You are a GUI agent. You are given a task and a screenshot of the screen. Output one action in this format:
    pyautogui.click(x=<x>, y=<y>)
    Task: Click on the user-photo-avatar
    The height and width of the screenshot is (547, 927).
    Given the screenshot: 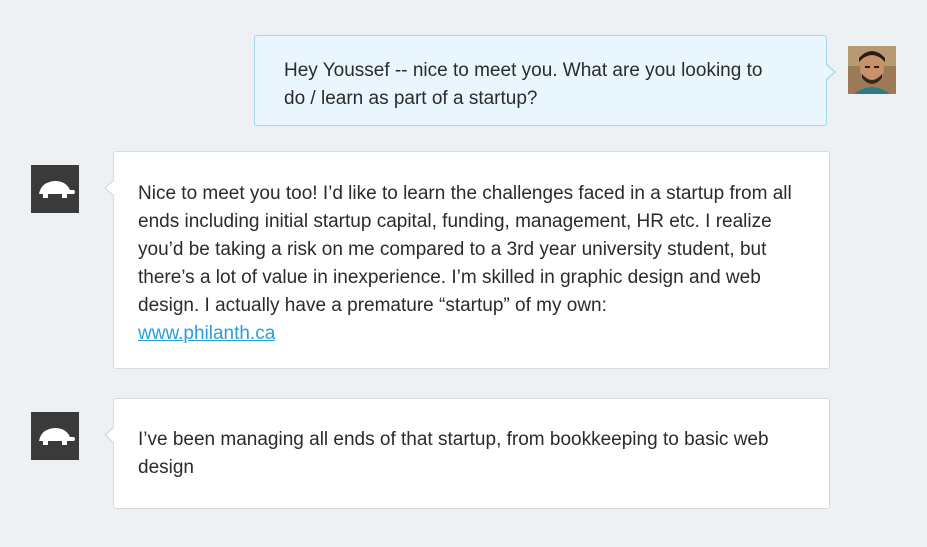 What is the action you would take?
    pyautogui.click(x=872, y=70)
    